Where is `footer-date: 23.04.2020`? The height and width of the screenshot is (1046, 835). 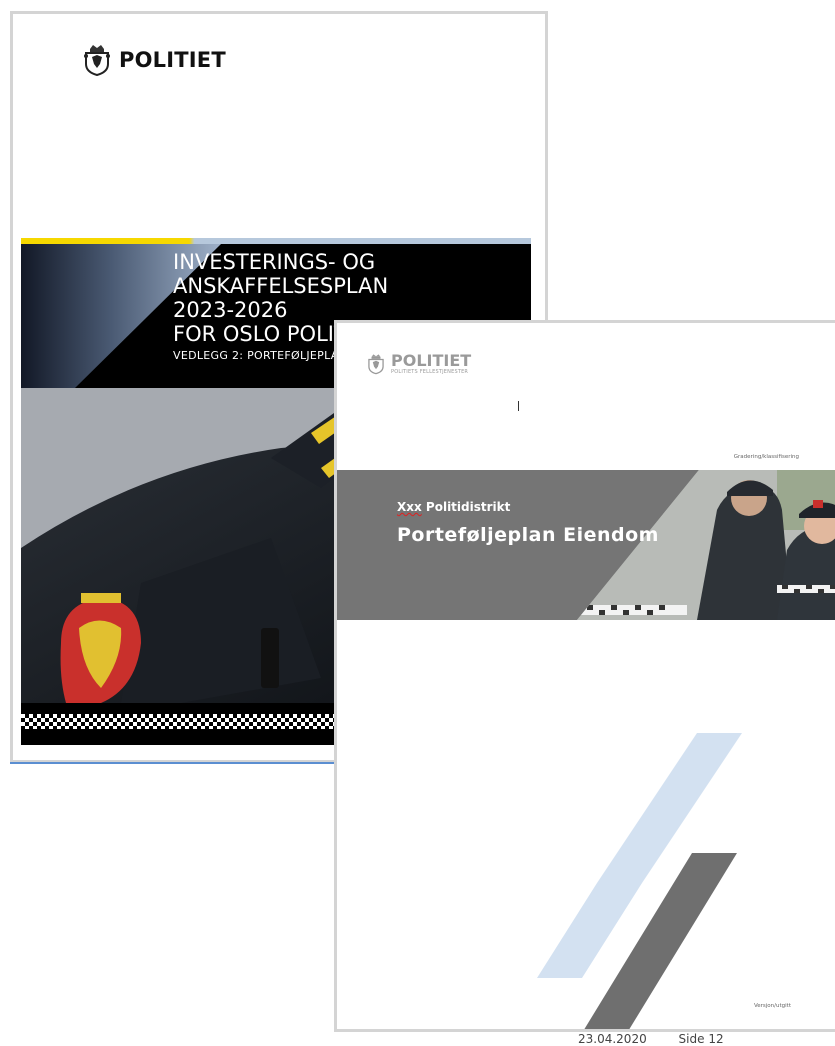 footer-date: 23.04.2020 is located at coordinates (612, 1039).